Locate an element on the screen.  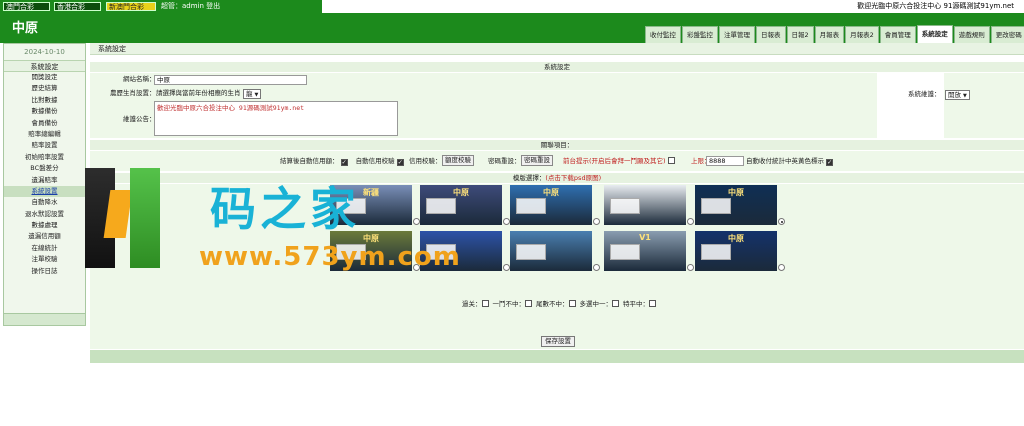
nav-tab-0: 收付監控 is located at coordinates (663, 34).